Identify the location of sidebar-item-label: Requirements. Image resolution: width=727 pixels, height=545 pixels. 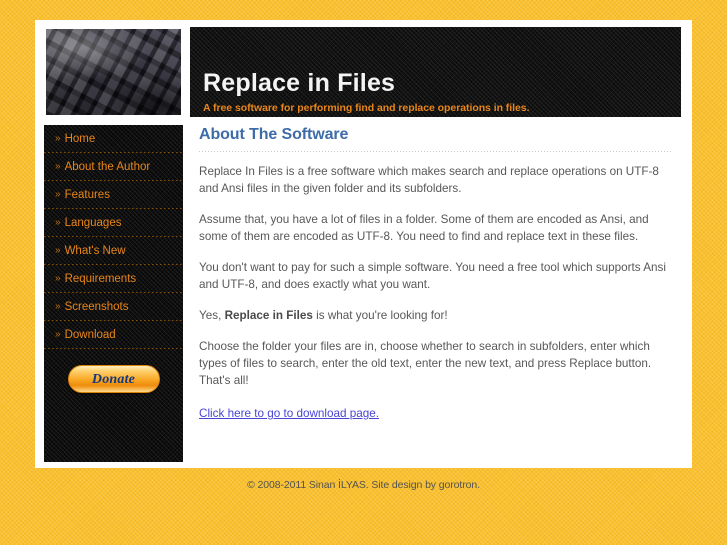
(100, 279).